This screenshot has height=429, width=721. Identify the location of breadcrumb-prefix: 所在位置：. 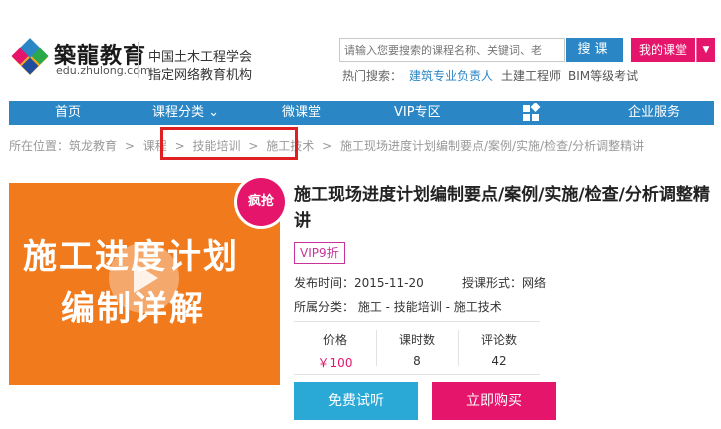
(39, 146).